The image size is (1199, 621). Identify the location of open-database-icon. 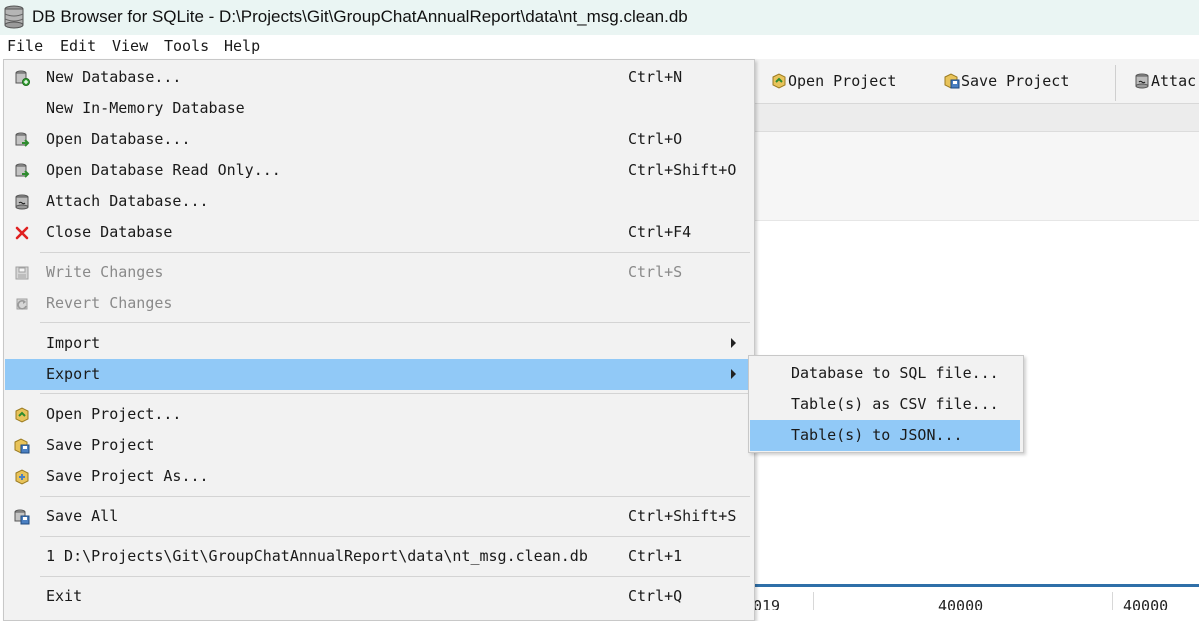
(22, 139).